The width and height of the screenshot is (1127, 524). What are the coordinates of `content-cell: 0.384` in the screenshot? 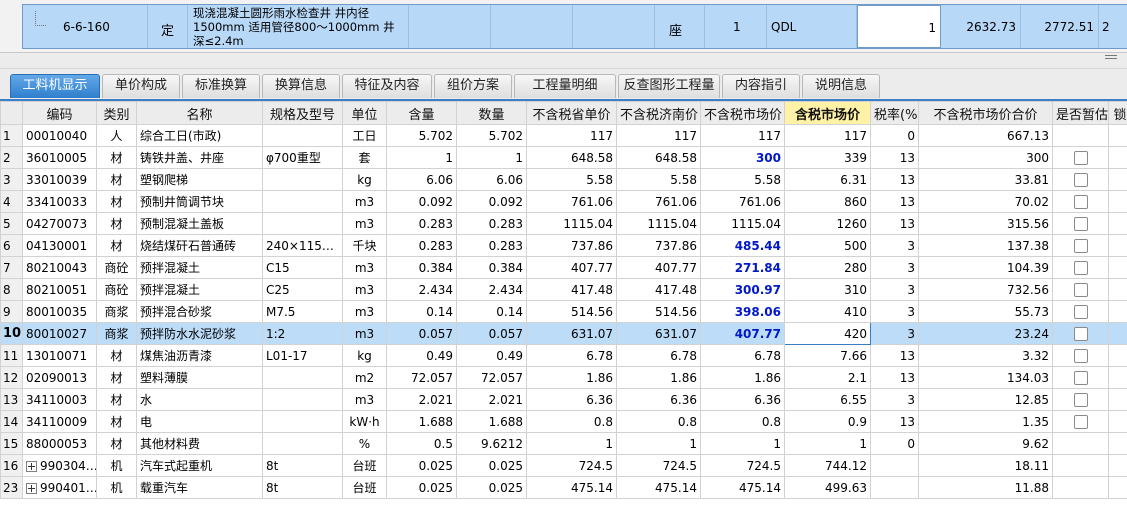 It's located at (422, 268).